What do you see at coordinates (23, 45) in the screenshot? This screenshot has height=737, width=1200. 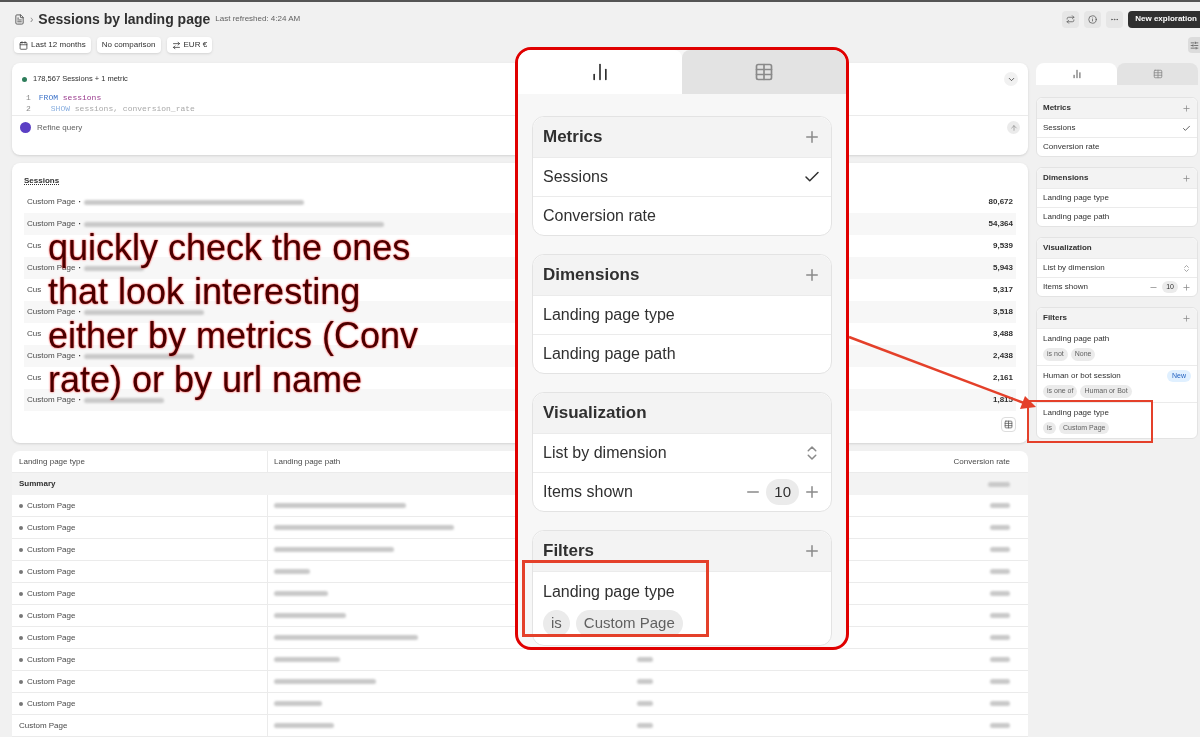 I see `calendar-icon` at bounding box center [23, 45].